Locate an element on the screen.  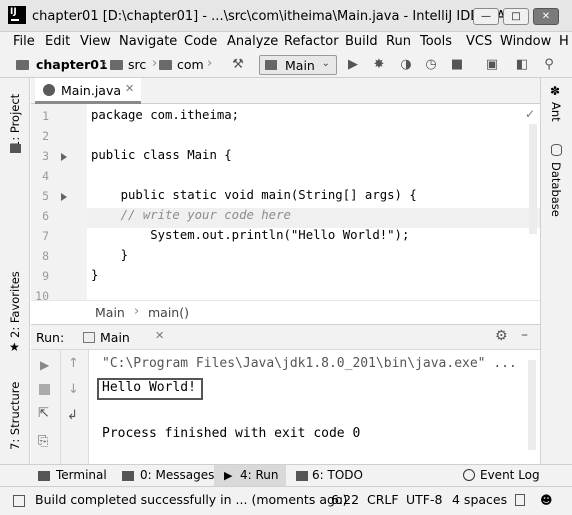
code-line: public static void main(String[] args) { is located at coordinates (254, 195).